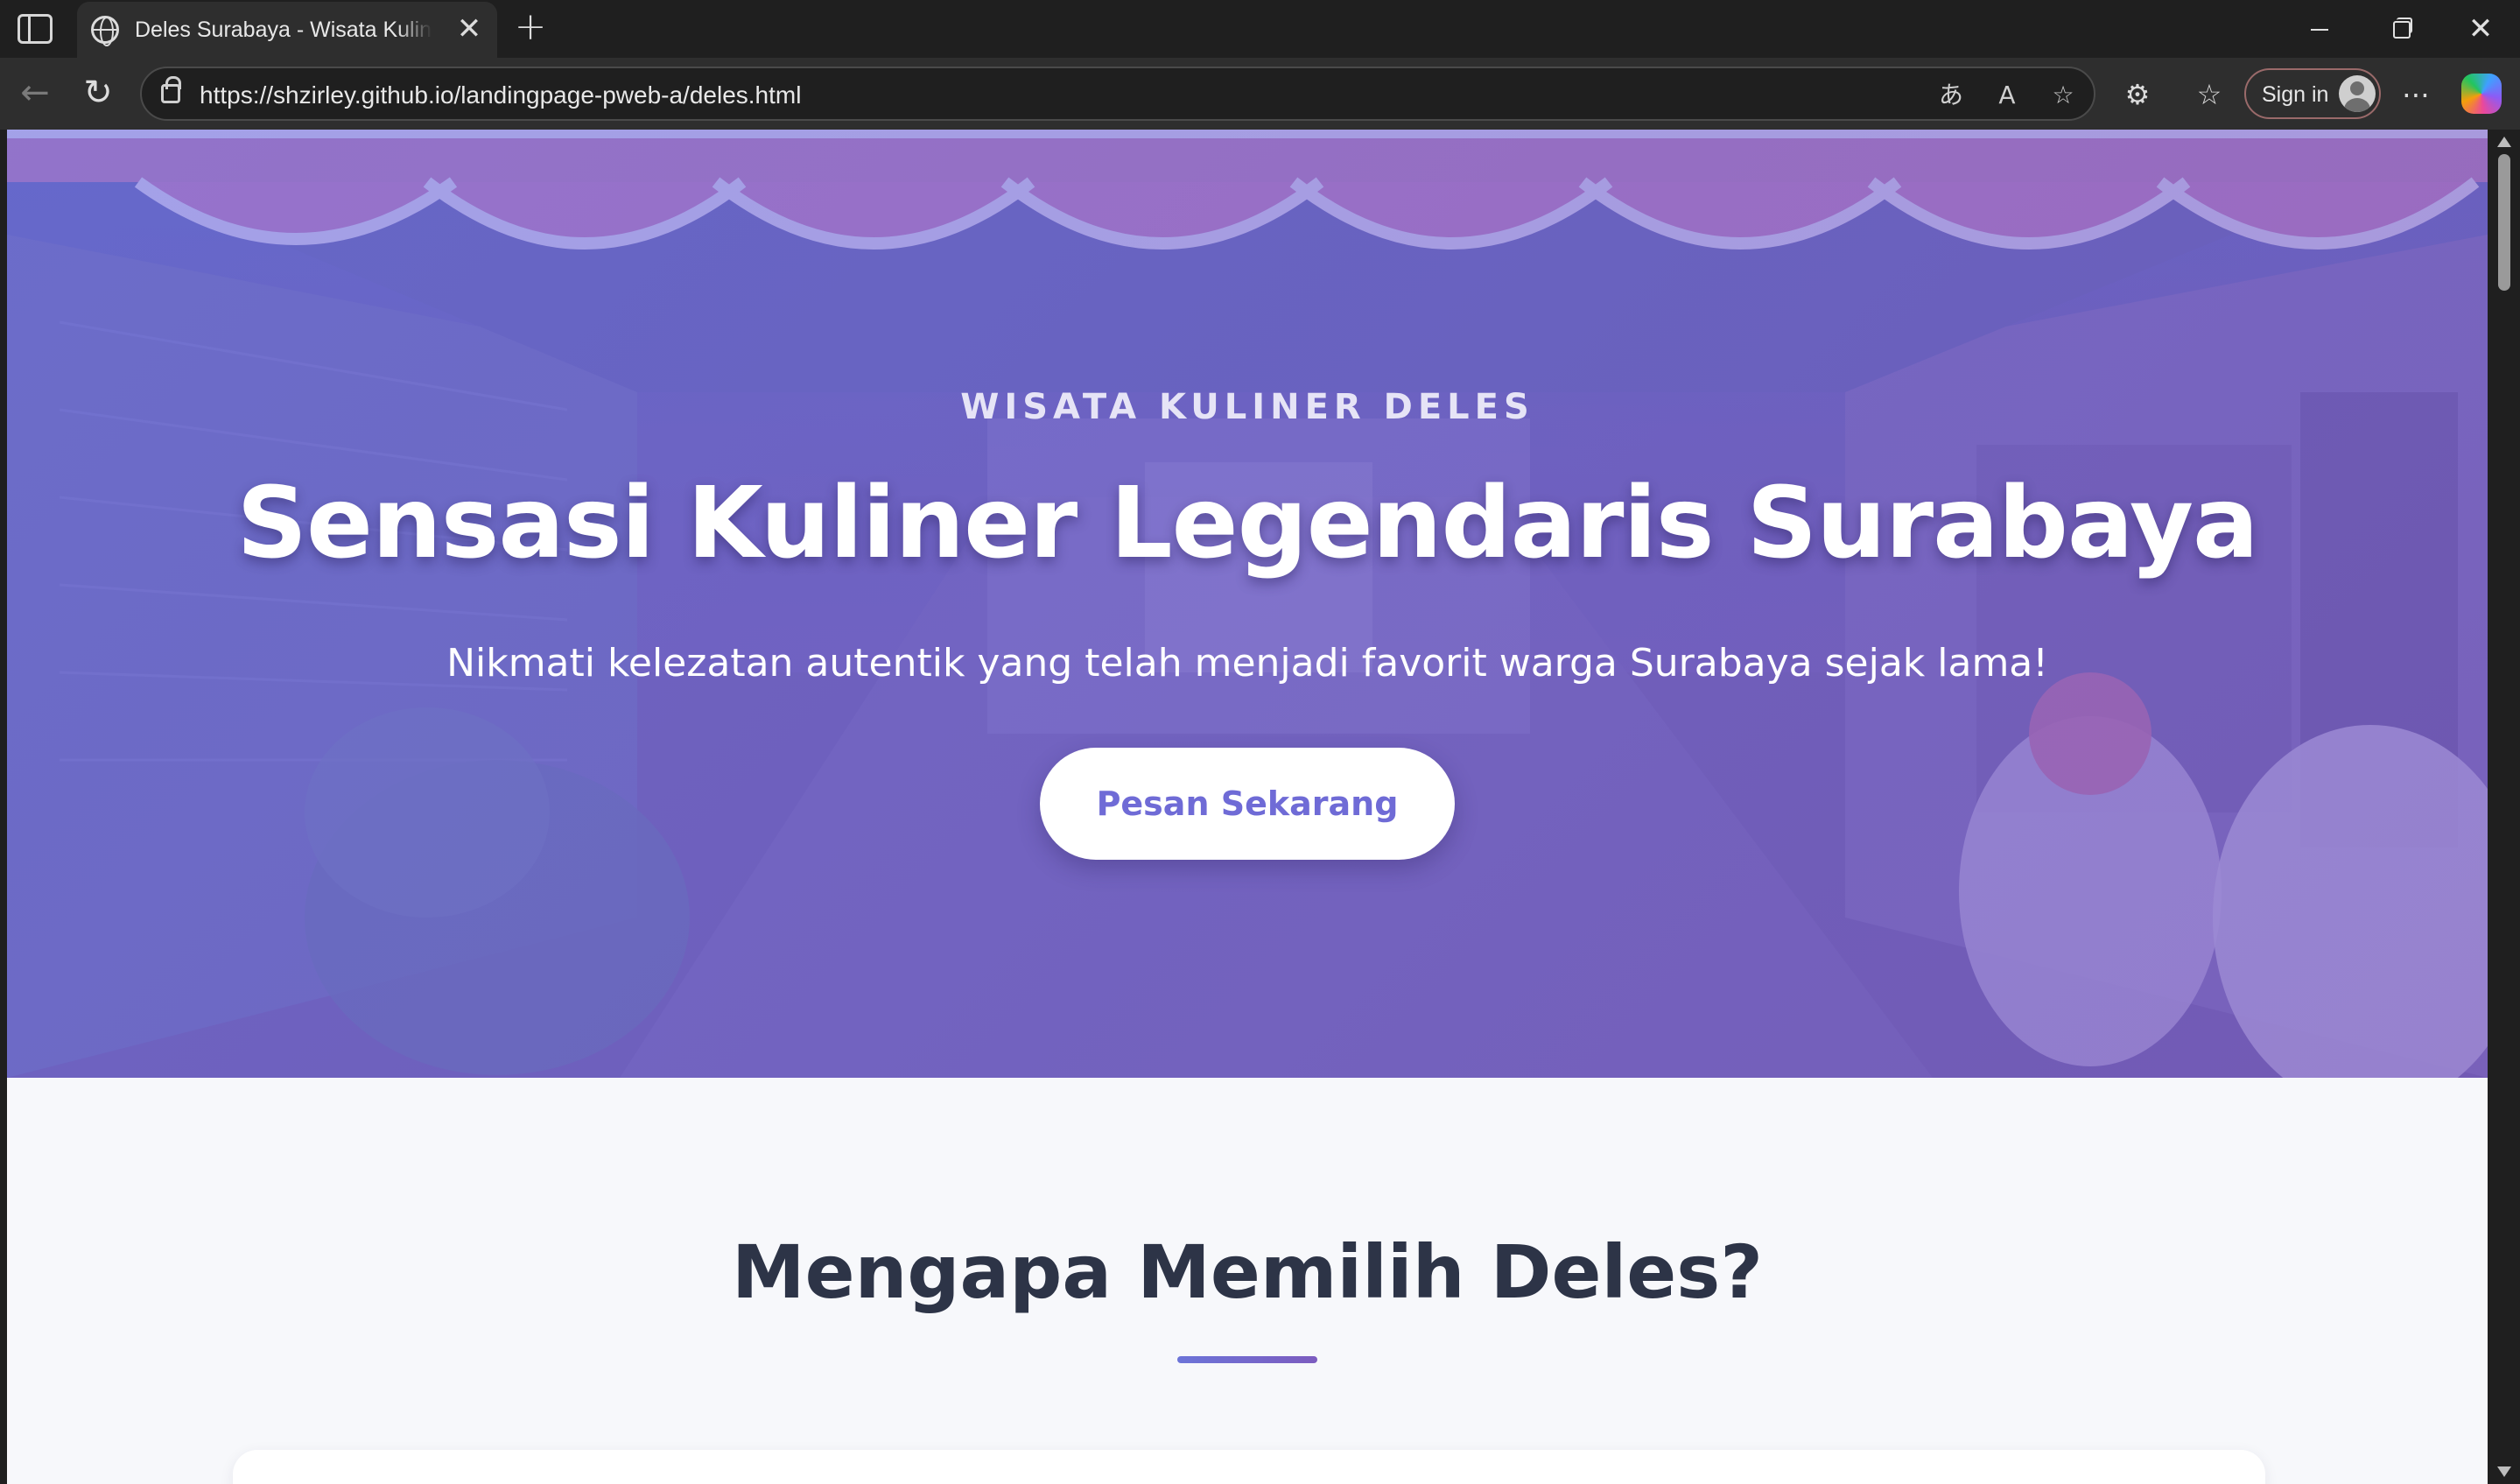 This screenshot has height=1484, width=2520. What do you see at coordinates (98, 93) in the screenshot?
I see `reload-icon: ↻` at bounding box center [98, 93].